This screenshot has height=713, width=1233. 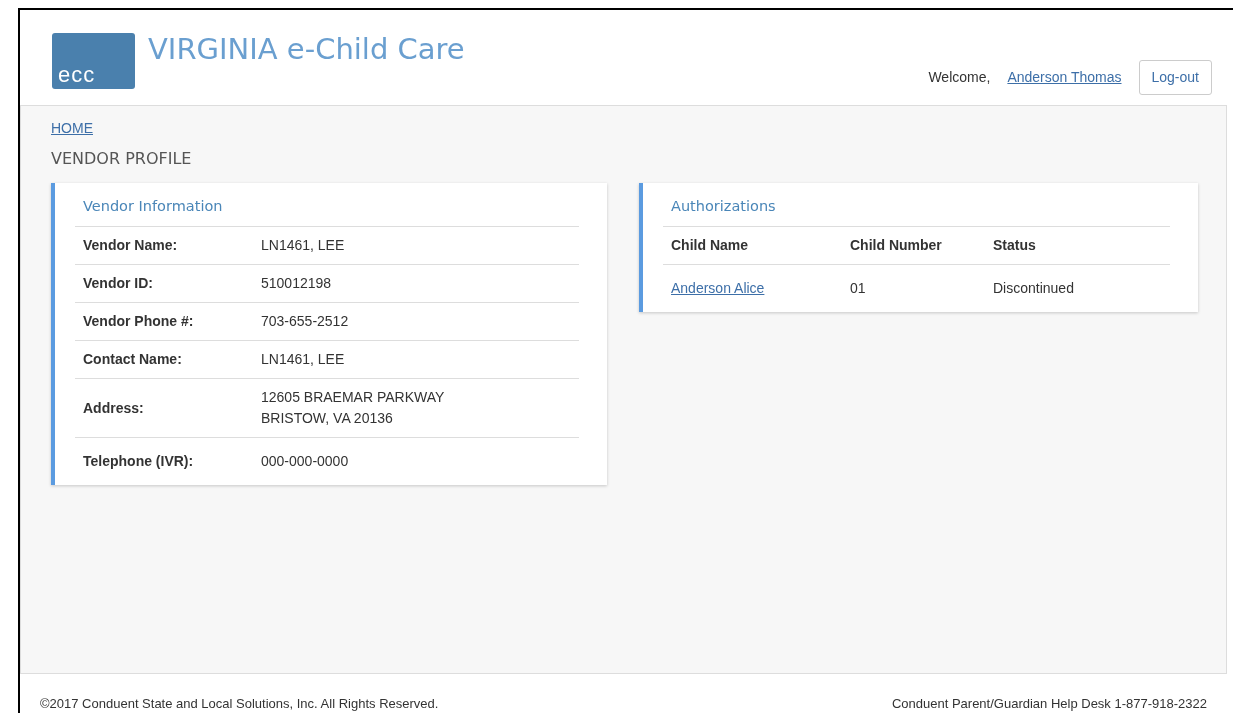 What do you see at coordinates (93, 61) in the screenshot?
I see `logo: ecc` at bounding box center [93, 61].